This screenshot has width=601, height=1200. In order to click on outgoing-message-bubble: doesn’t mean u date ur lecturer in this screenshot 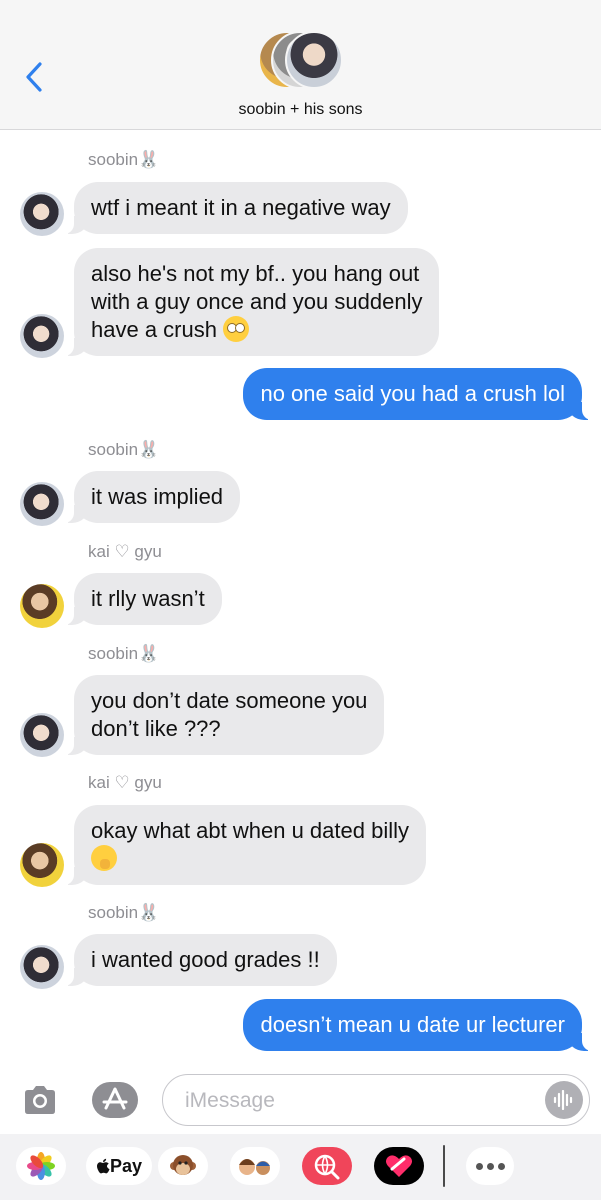, I will do `click(417, 1025)`.